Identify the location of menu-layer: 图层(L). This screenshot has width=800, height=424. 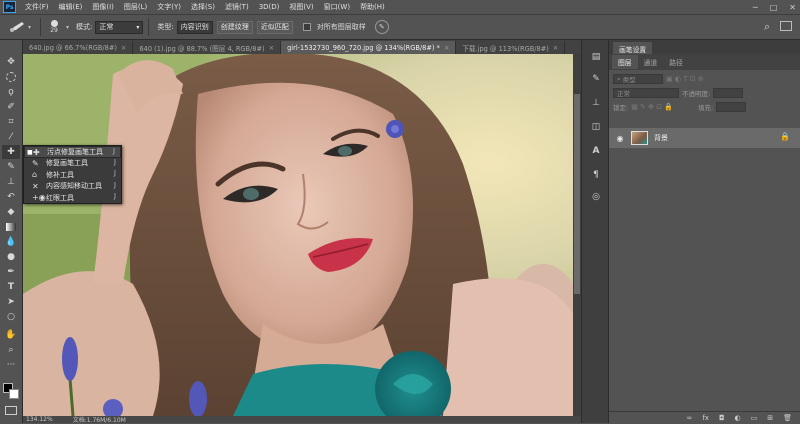
(135, 7).